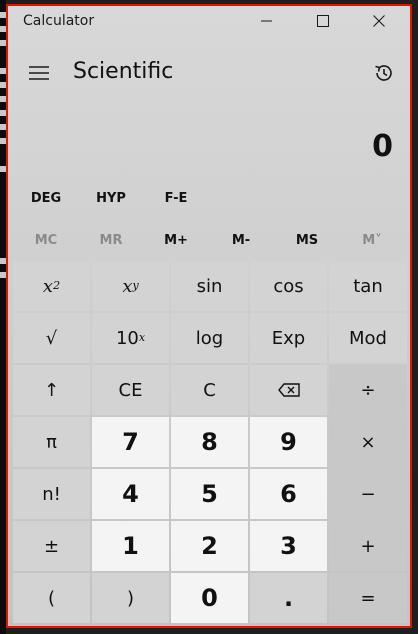 The width and height of the screenshot is (418, 634). I want to click on pi-button: π, so click(51, 442).